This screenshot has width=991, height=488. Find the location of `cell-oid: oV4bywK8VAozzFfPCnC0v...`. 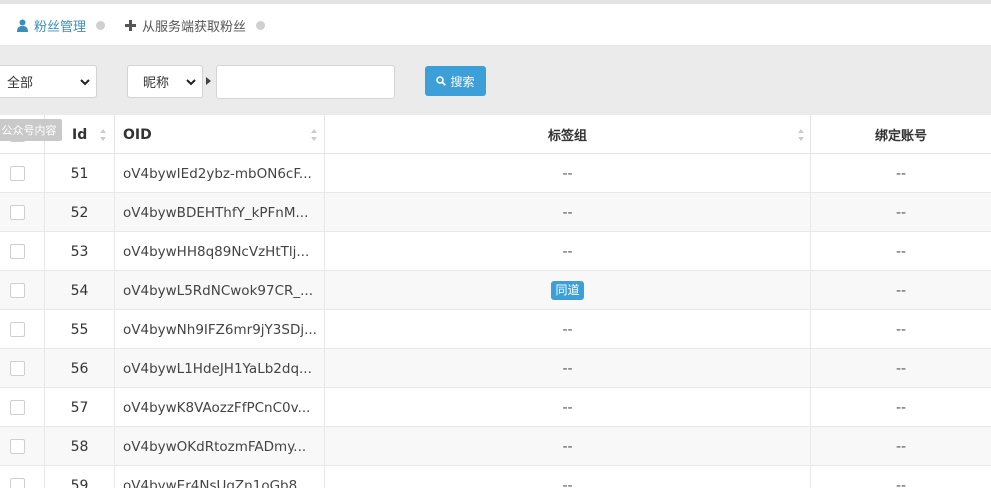

cell-oid: oV4bywK8VAozzFfPCnC0v... is located at coordinates (220, 407).